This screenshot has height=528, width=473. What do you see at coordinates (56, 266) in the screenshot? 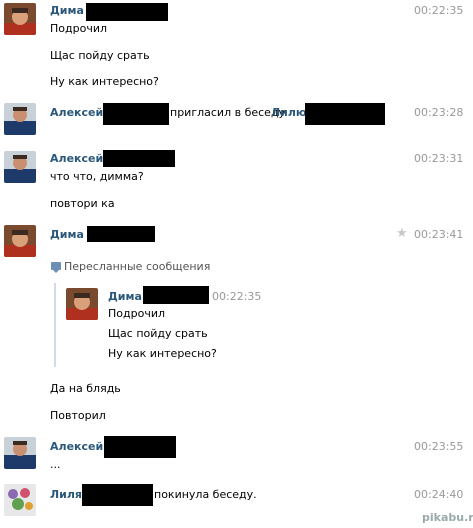
I see `speech-bubble-icon` at bounding box center [56, 266].